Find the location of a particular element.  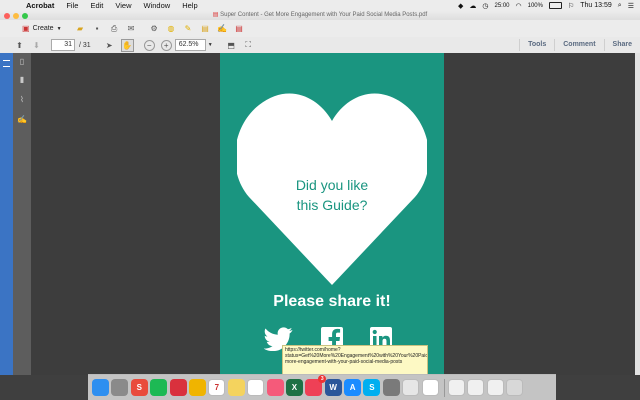

heart-text-line2: this Guide? is located at coordinates (332, 205).